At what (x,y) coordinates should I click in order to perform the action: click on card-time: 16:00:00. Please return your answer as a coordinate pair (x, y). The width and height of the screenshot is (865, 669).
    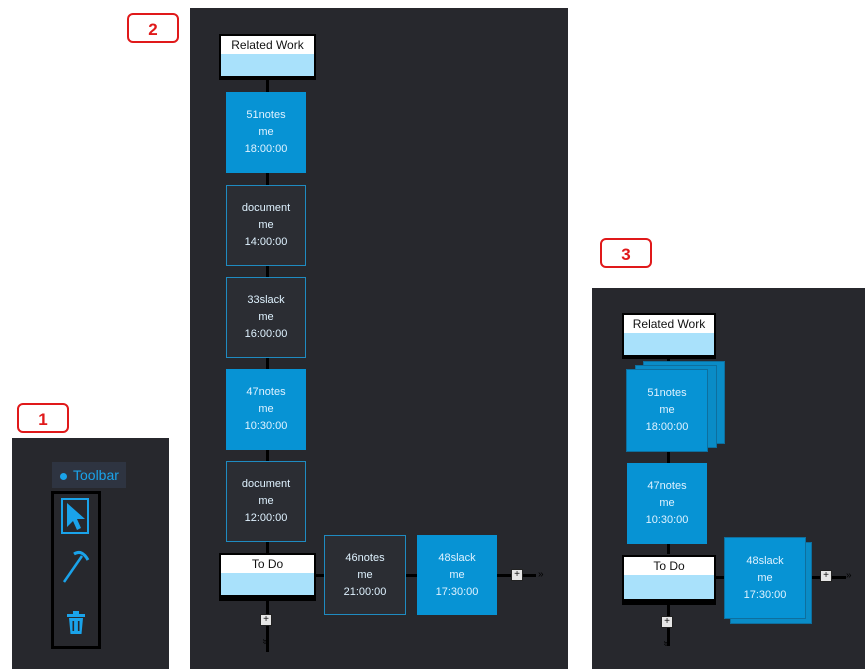
    Looking at the image, I should click on (266, 334).